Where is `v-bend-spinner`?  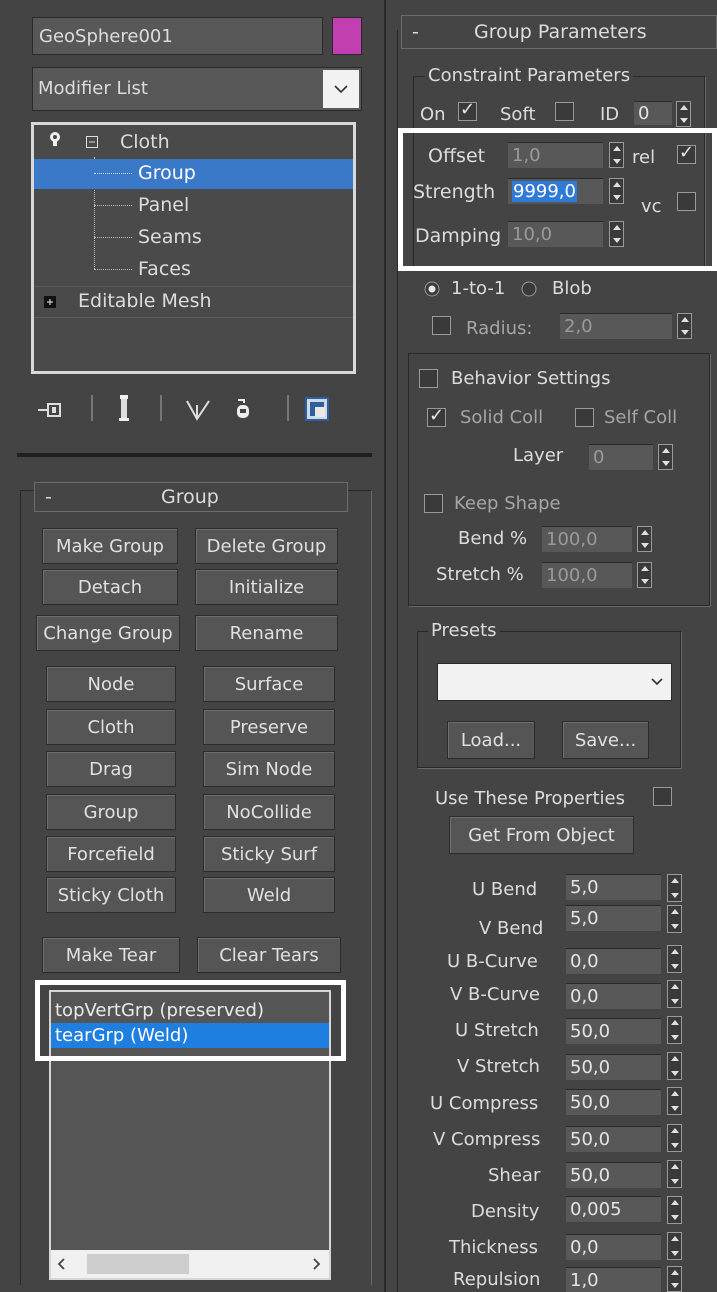 v-bend-spinner is located at coordinates (674, 919).